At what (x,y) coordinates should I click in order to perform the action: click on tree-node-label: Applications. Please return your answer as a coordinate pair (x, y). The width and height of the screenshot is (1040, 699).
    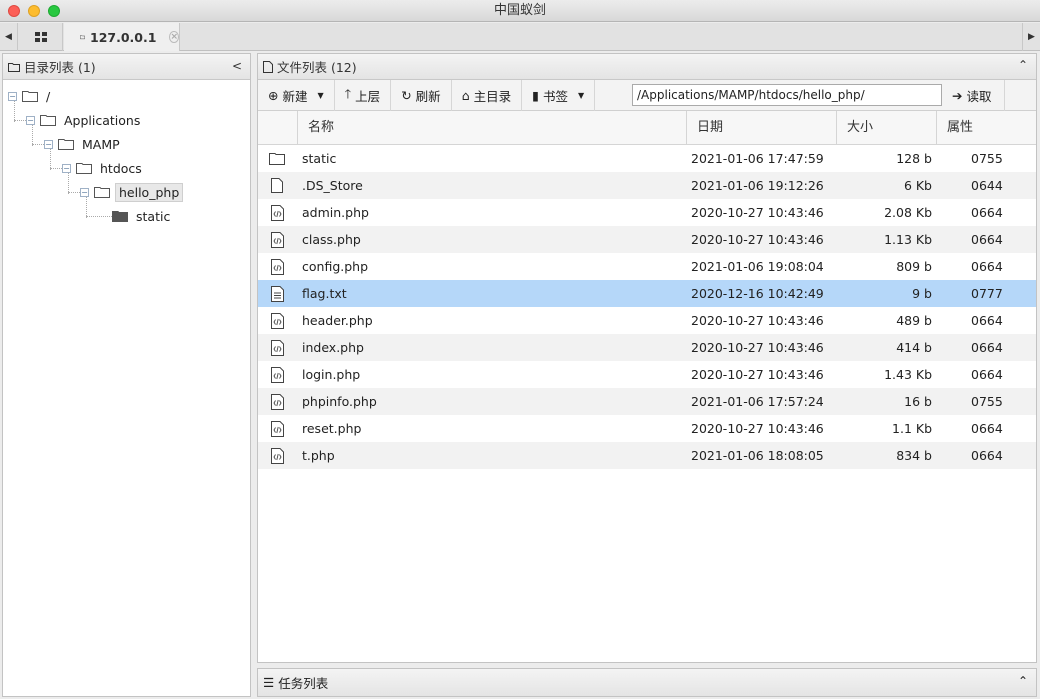
    Looking at the image, I should click on (102, 120).